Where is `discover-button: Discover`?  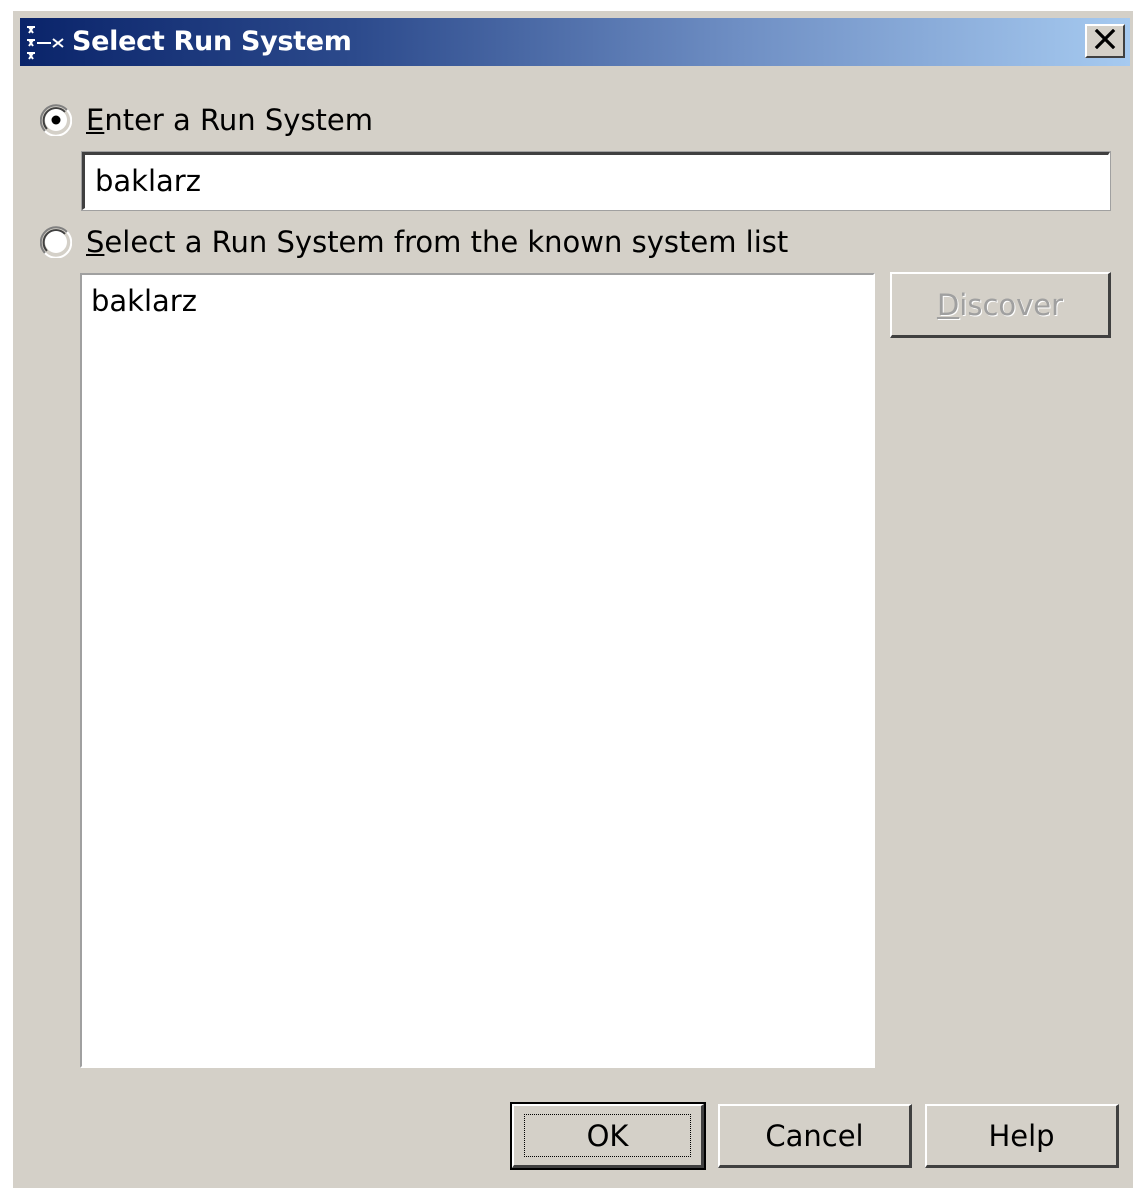 discover-button: Discover is located at coordinates (1000, 305).